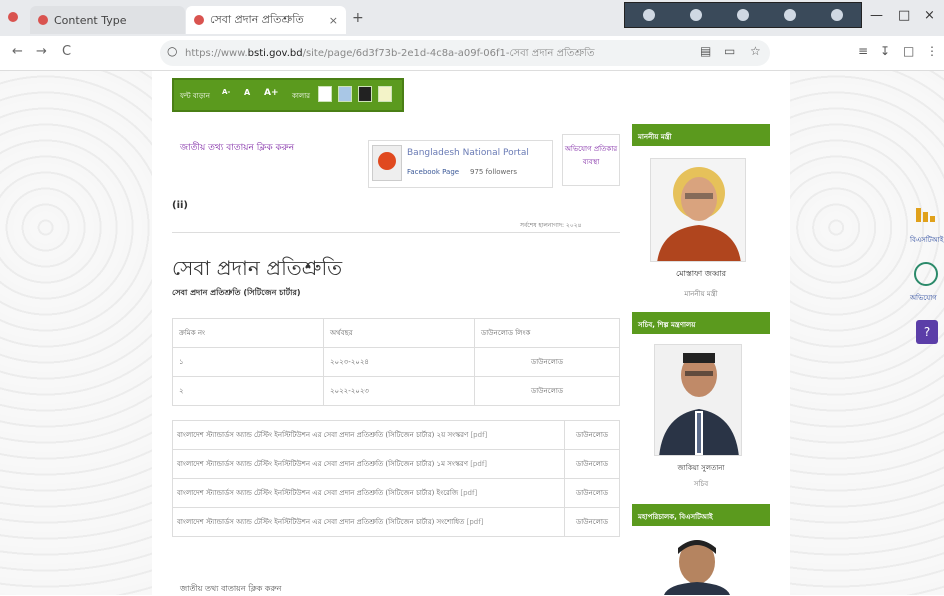  I want to click on browser-tab-active: সেবা প্রদান প্রতিশ্রুতি ×, so click(266, 20).